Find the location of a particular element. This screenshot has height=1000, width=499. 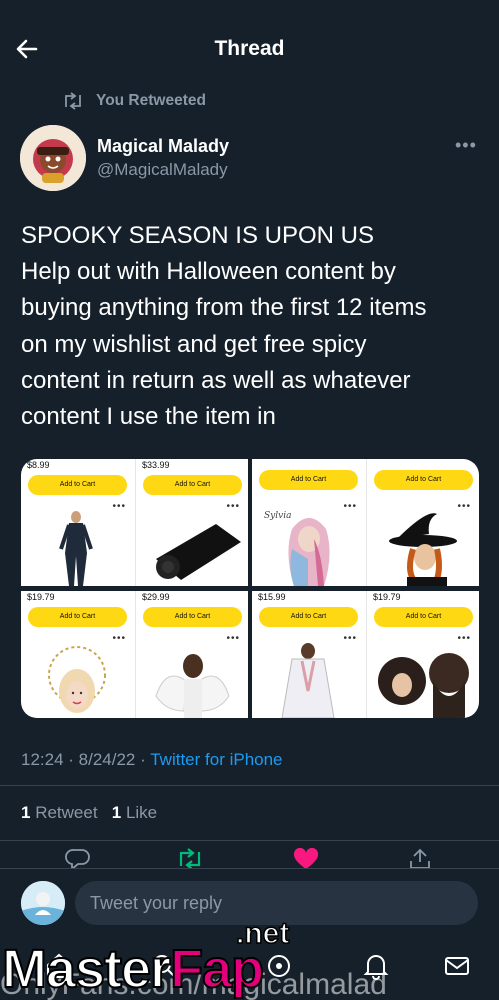

product-image-bodysuit is located at coordinates (76, 548).